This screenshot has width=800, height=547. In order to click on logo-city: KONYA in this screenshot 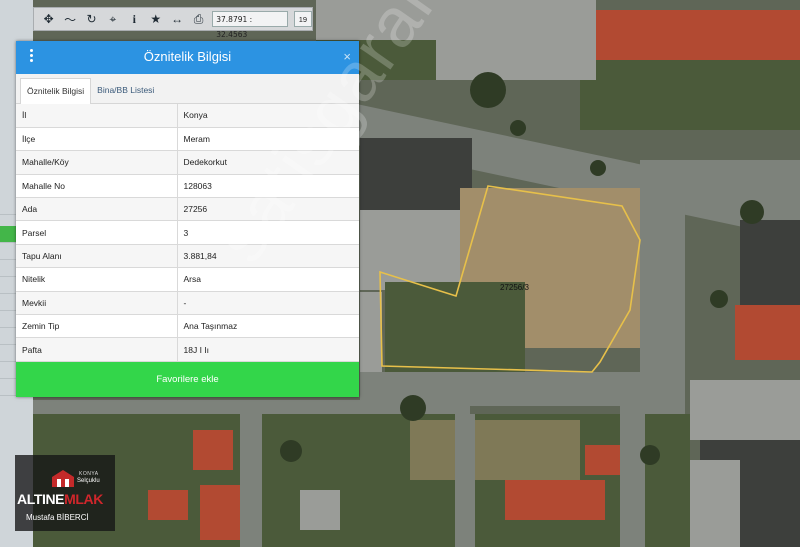, I will do `click(89, 474)`.